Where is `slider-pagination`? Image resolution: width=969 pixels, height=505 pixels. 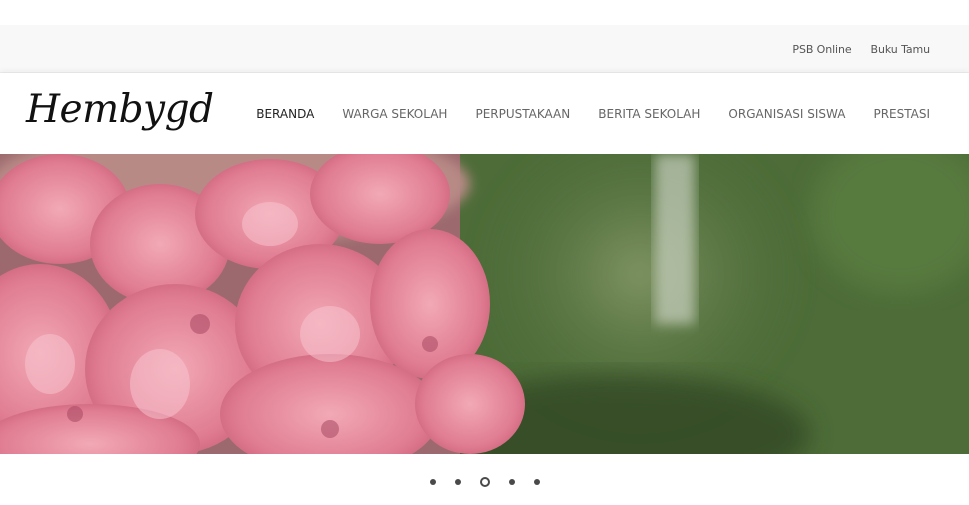 slider-pagination is located at coordinates (484, 482).